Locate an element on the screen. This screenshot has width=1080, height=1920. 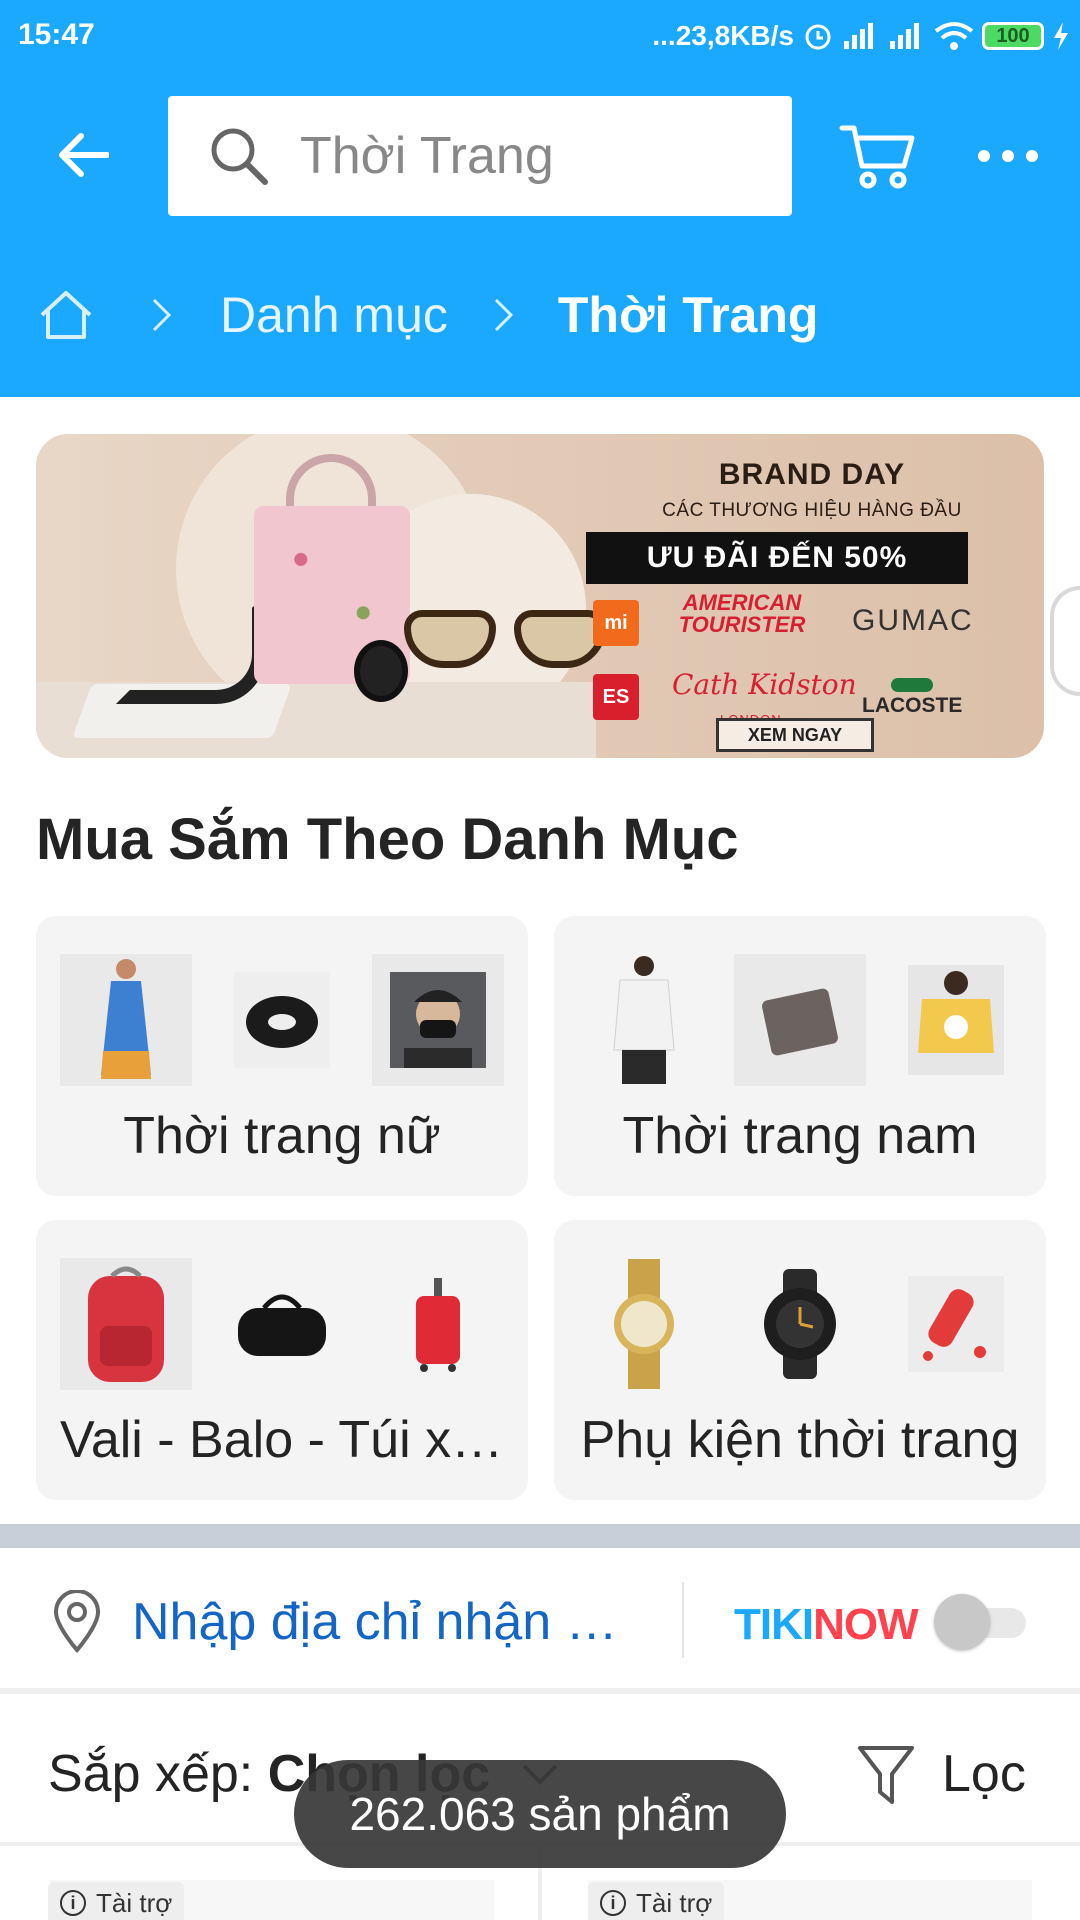
status-indicators: ...23,8KB/s 100 is located at coordinates (861, 36).